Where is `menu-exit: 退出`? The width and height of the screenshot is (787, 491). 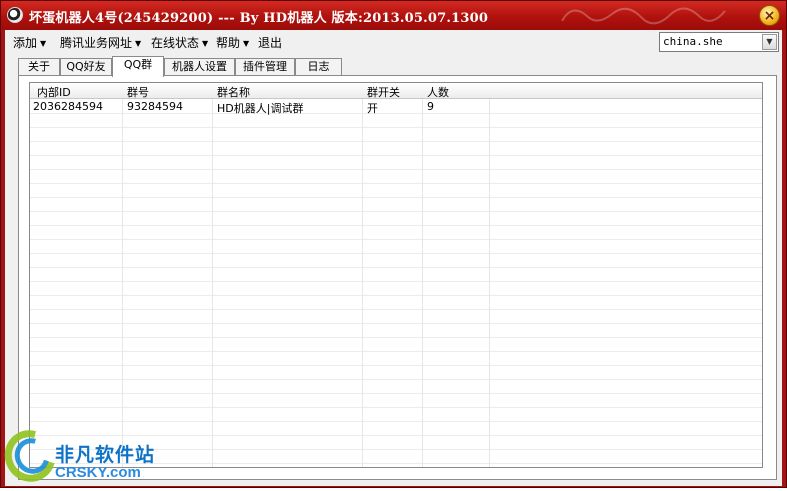
menu-exit: 退出 is located at coordinates (270, 42).